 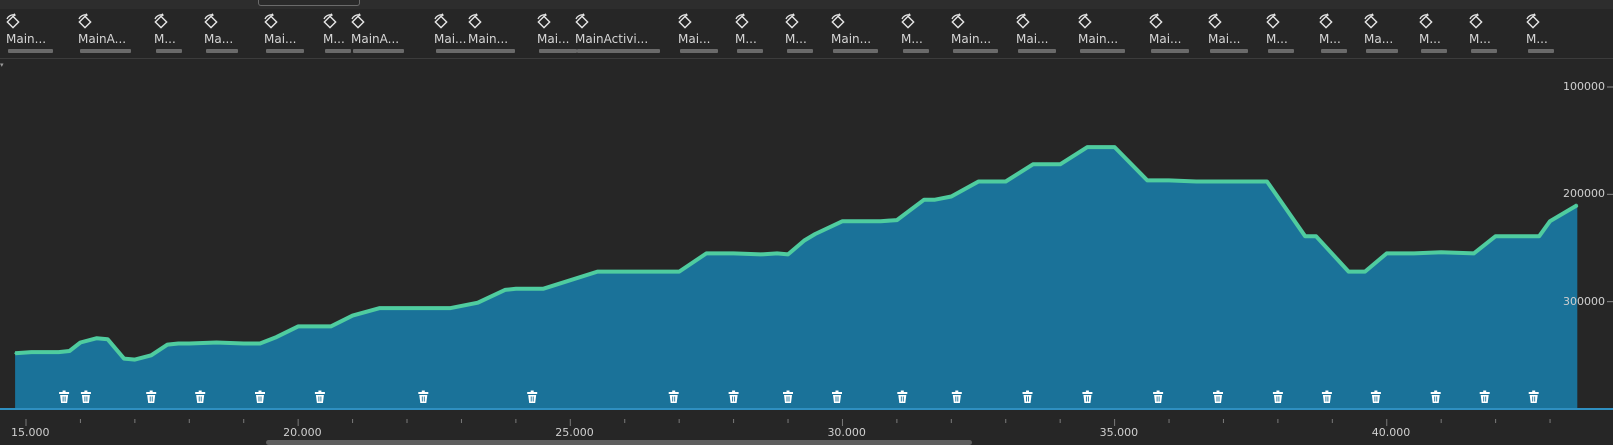 I want to click on y-tick-label: 300000, so click(x=1584, y=301).